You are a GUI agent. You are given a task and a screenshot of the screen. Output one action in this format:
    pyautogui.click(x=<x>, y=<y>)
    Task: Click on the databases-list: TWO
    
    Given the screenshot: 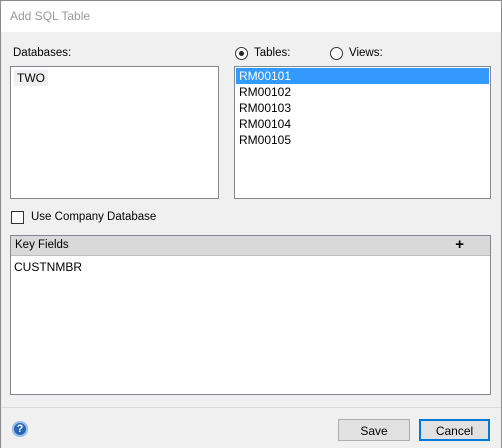 What is the action you would take?
    pyautogui.click(x=114, y=132)
    